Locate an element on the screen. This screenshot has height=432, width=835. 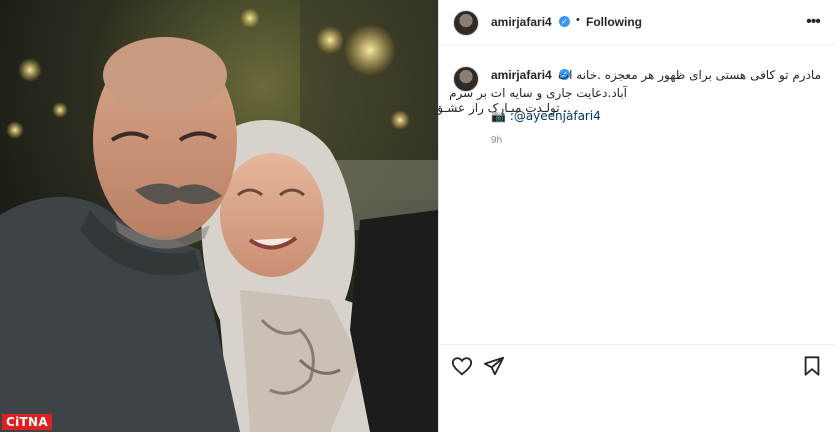
post-time: 9h is located at coordinates (496, 140).